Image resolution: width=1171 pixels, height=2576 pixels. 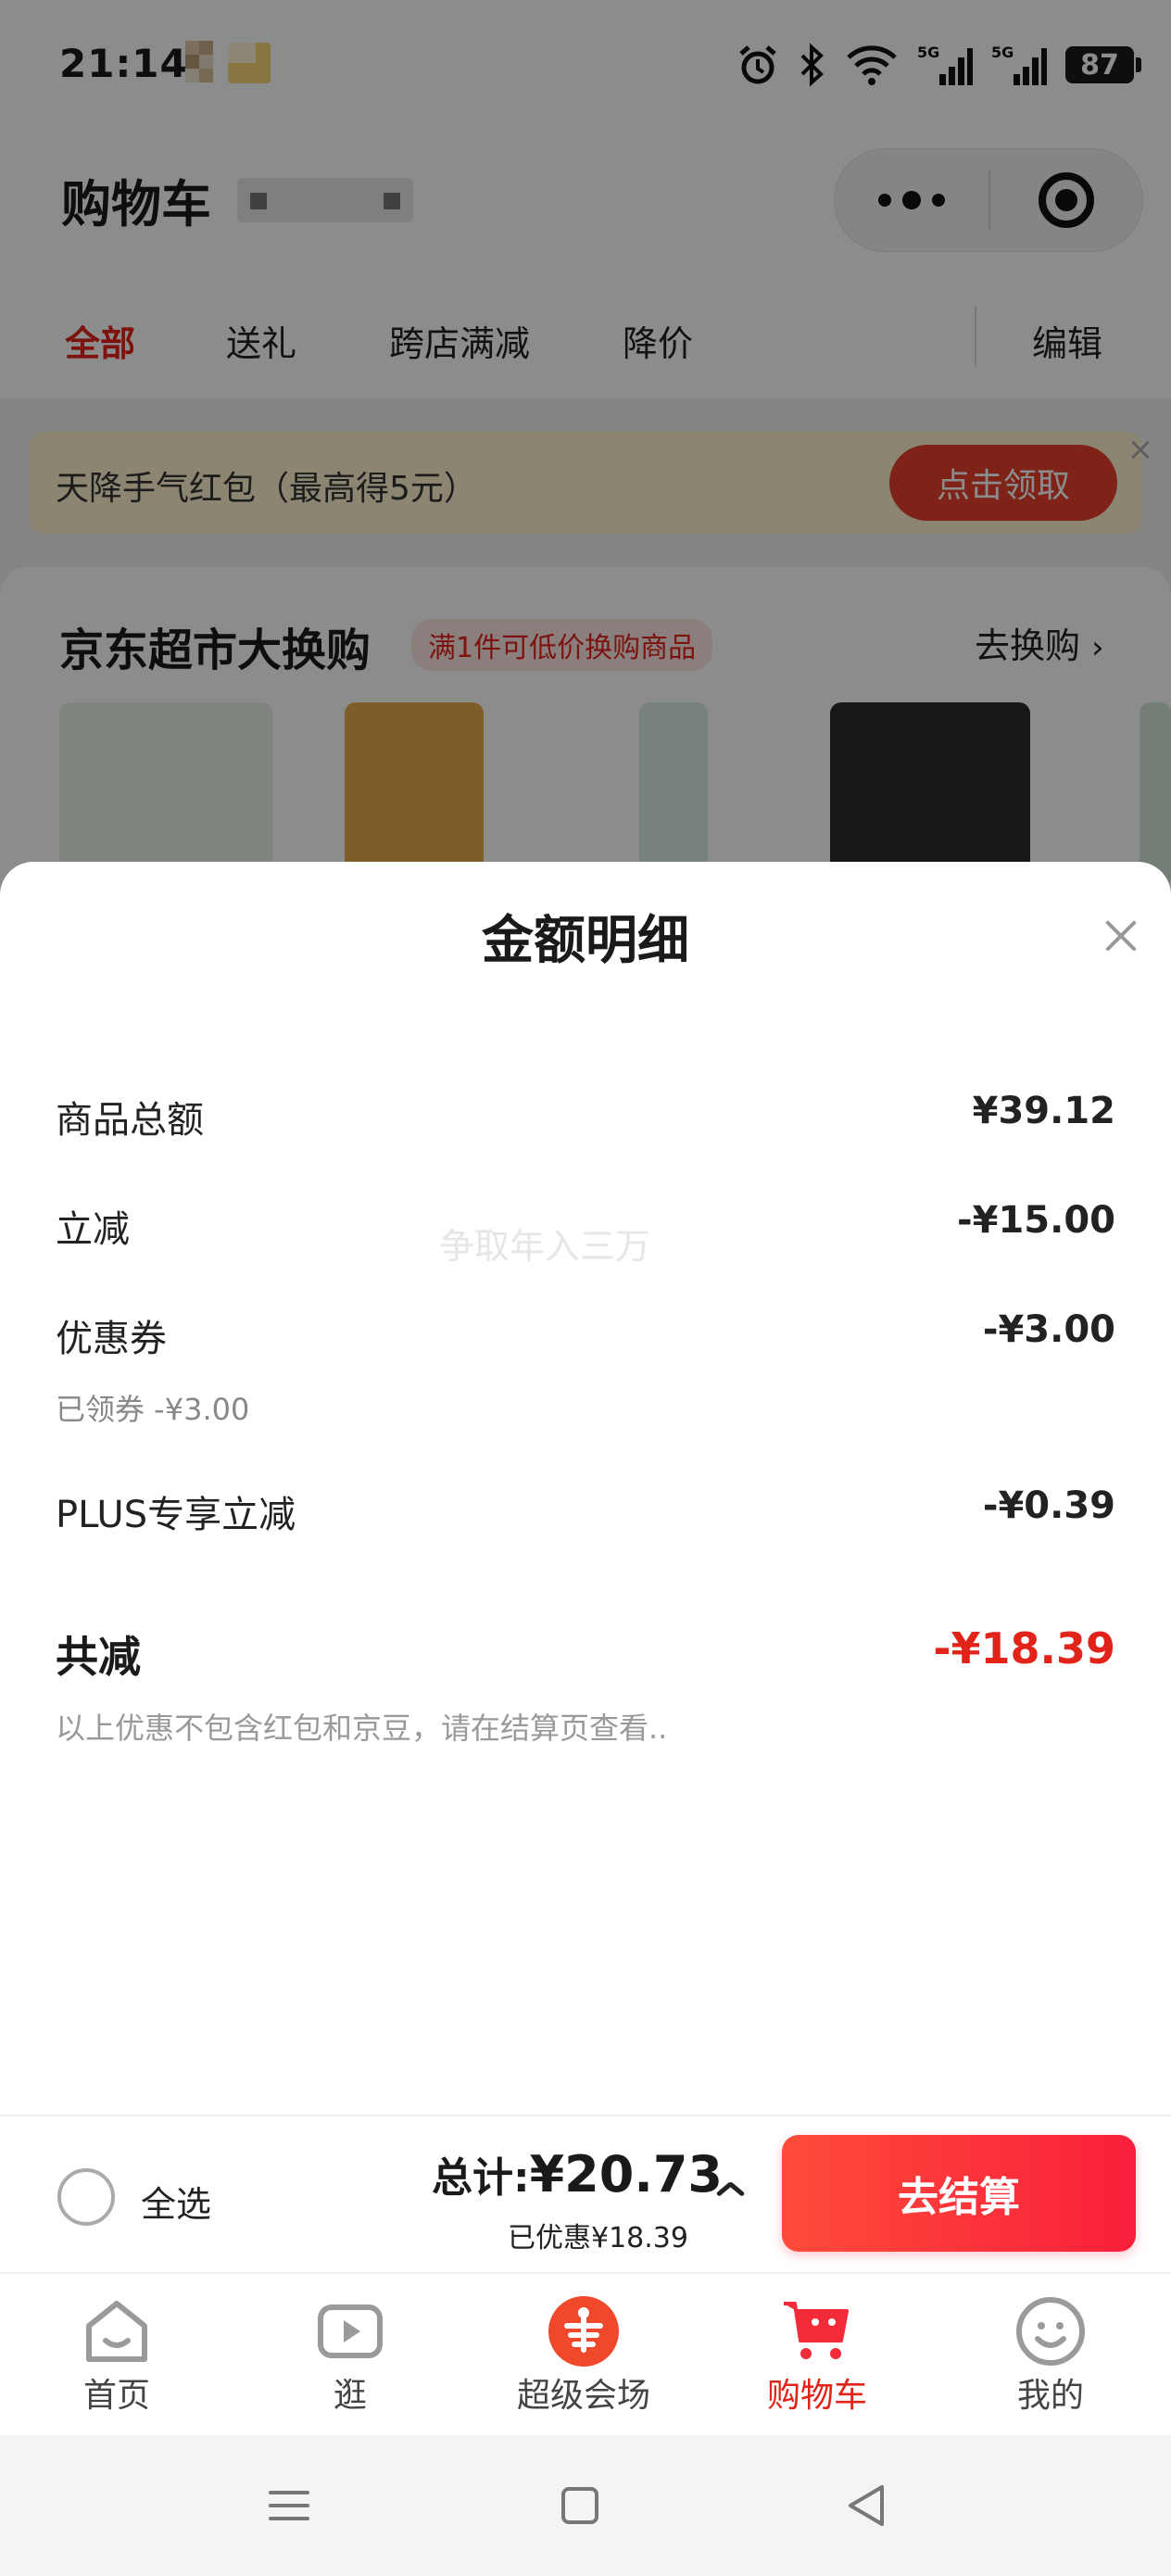 I want to click on profile-icon, so click(x=1050, y=2332).